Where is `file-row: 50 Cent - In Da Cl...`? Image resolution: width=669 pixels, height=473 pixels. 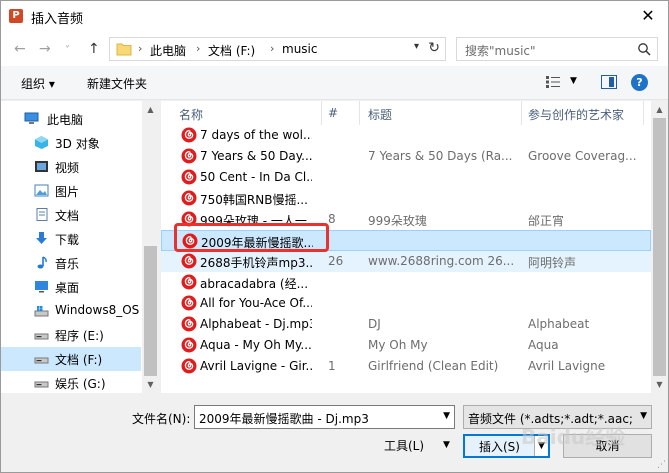 file-row: 50 Cent - In Da Cl... is located at coordinates (406, 177).